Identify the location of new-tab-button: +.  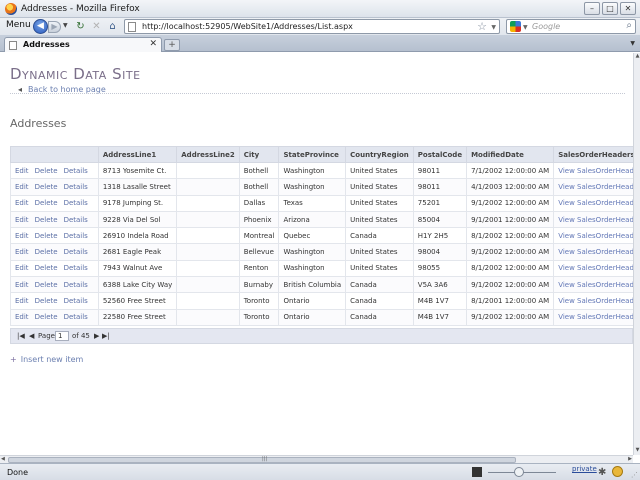
(172, 45).